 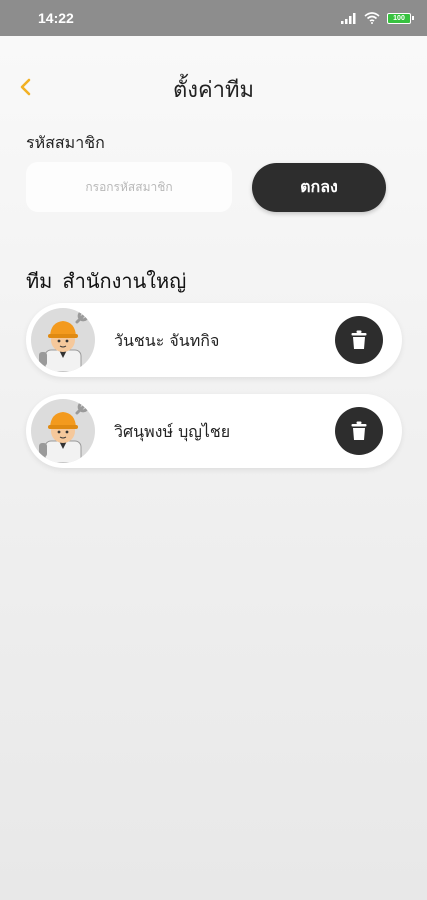 I want to click on member-code-input, so click(x=129, y=187).